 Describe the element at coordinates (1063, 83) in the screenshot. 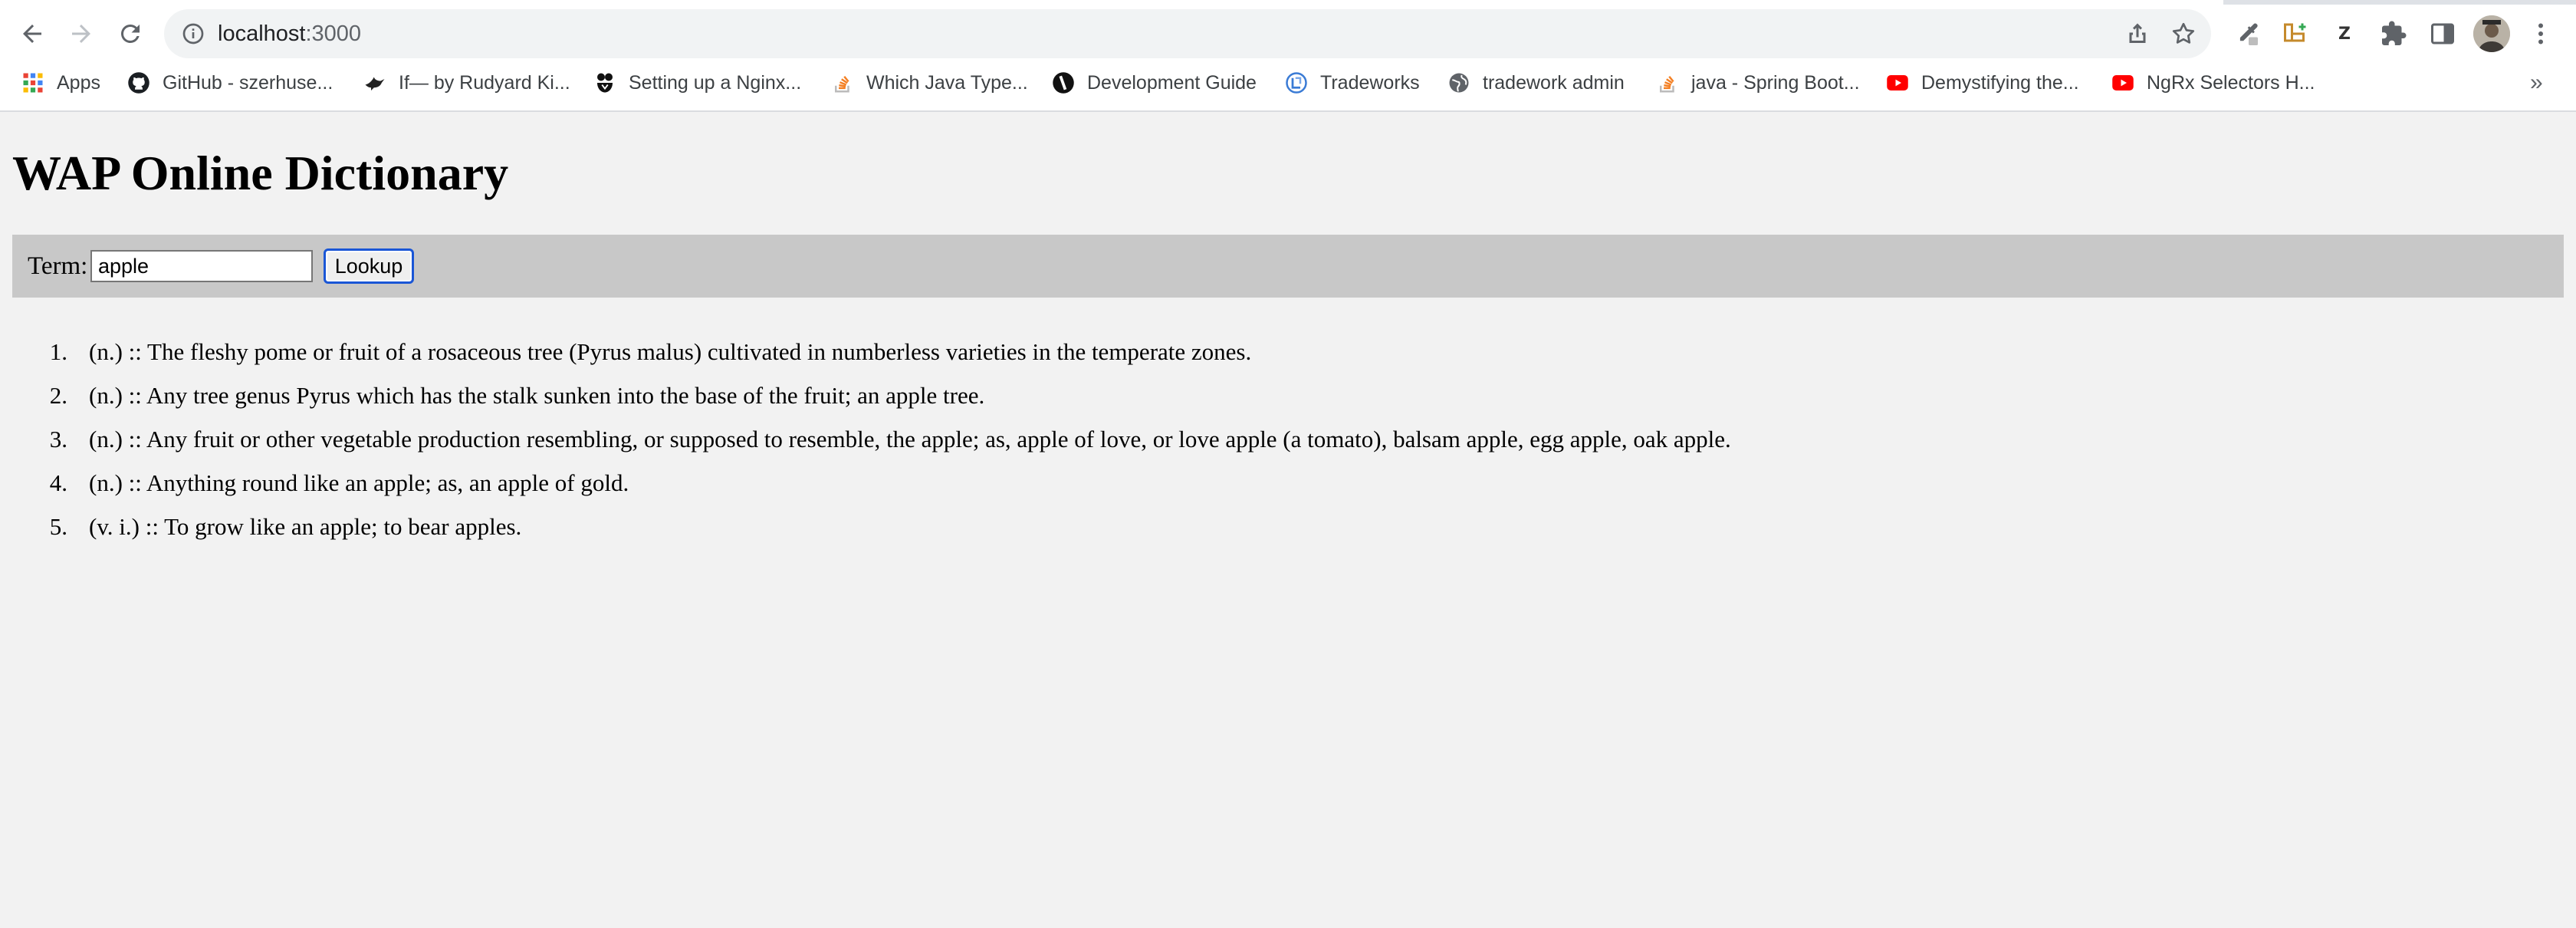

I see `dev-guide-icon` at that location.